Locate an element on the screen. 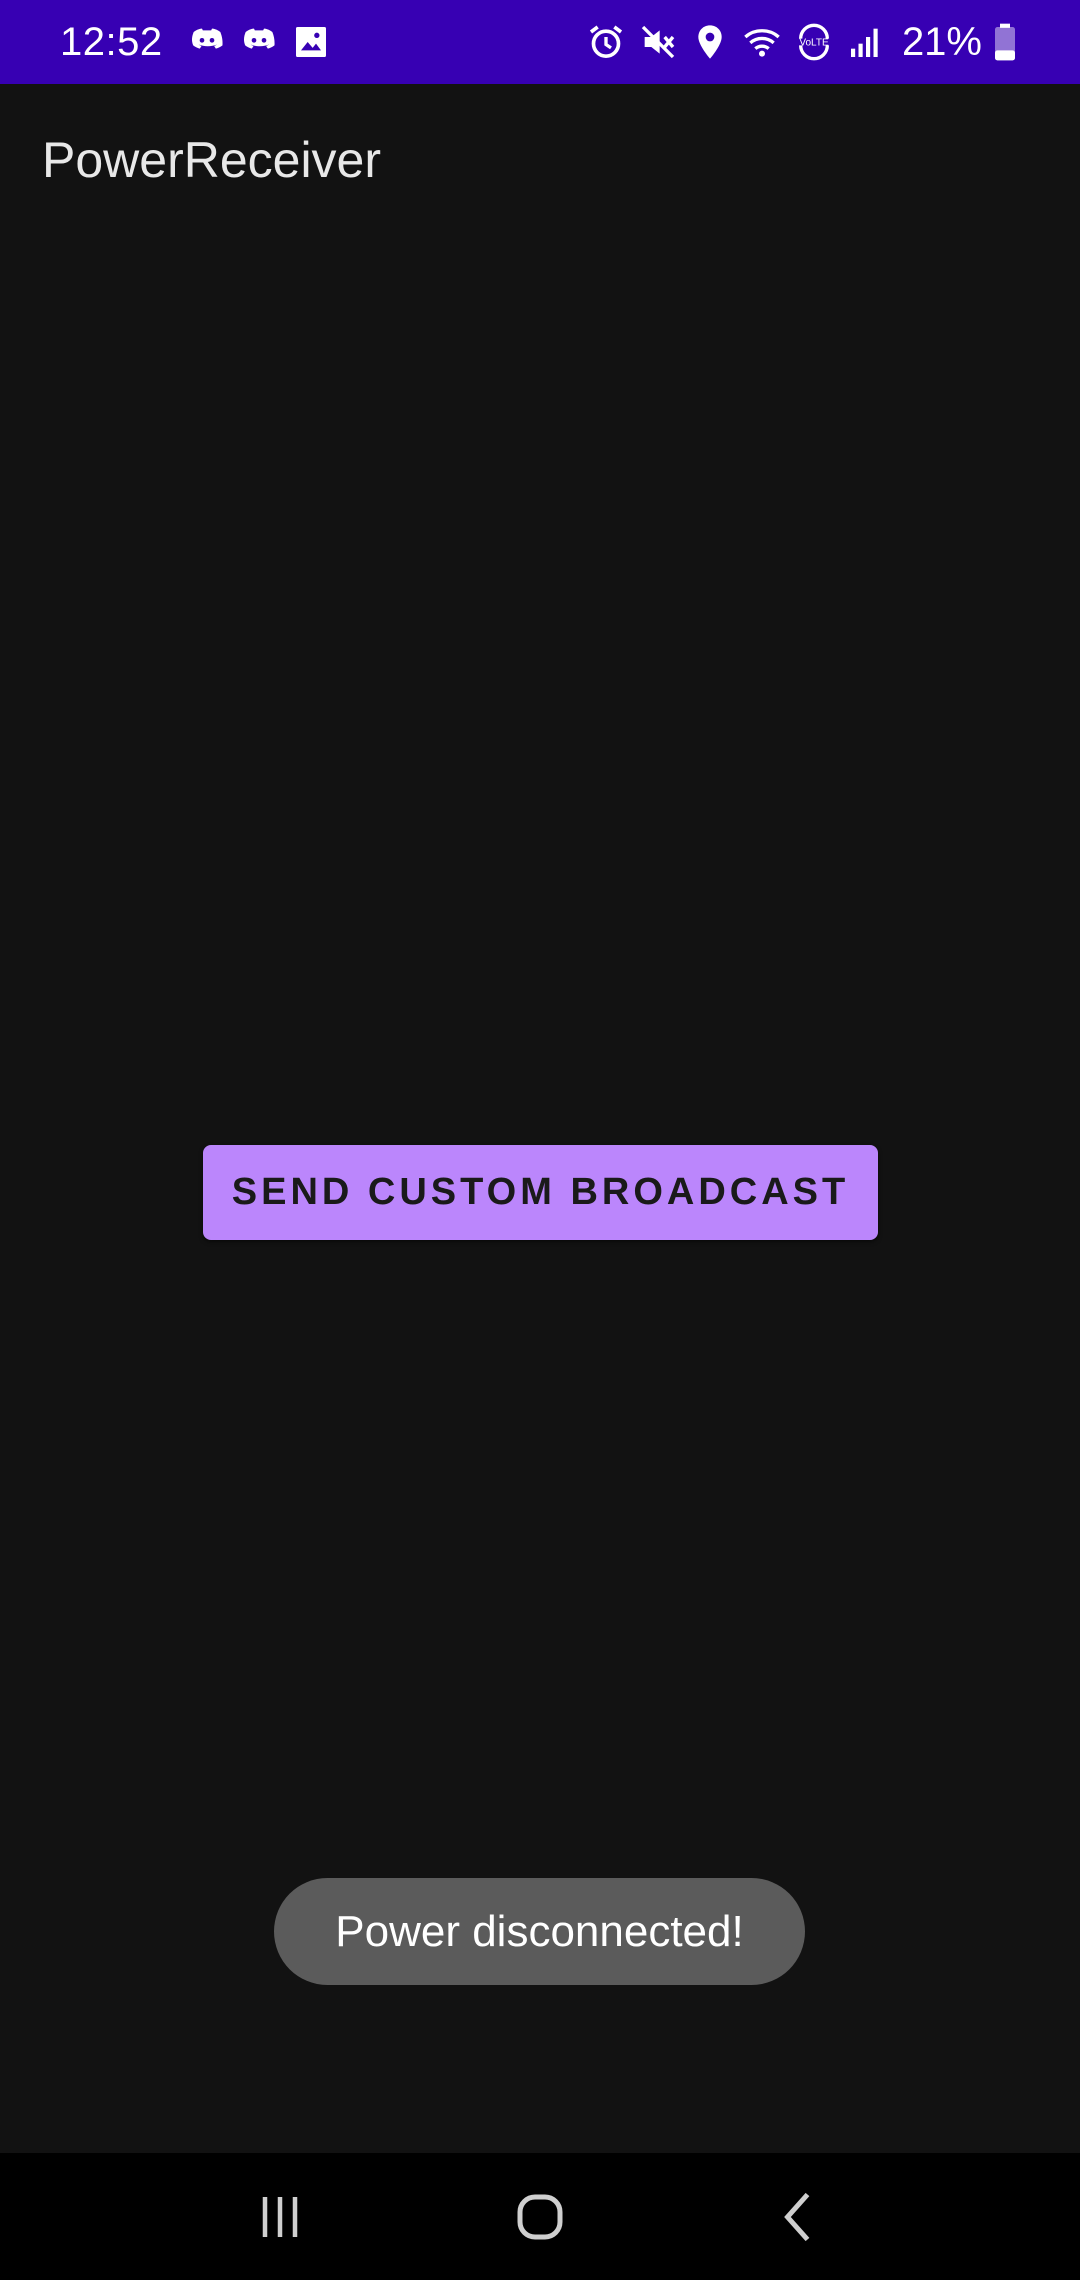 This screenshot has height=2280, width=1080. toast-message: Power disconnected! is located at coordinates (539, 1931).